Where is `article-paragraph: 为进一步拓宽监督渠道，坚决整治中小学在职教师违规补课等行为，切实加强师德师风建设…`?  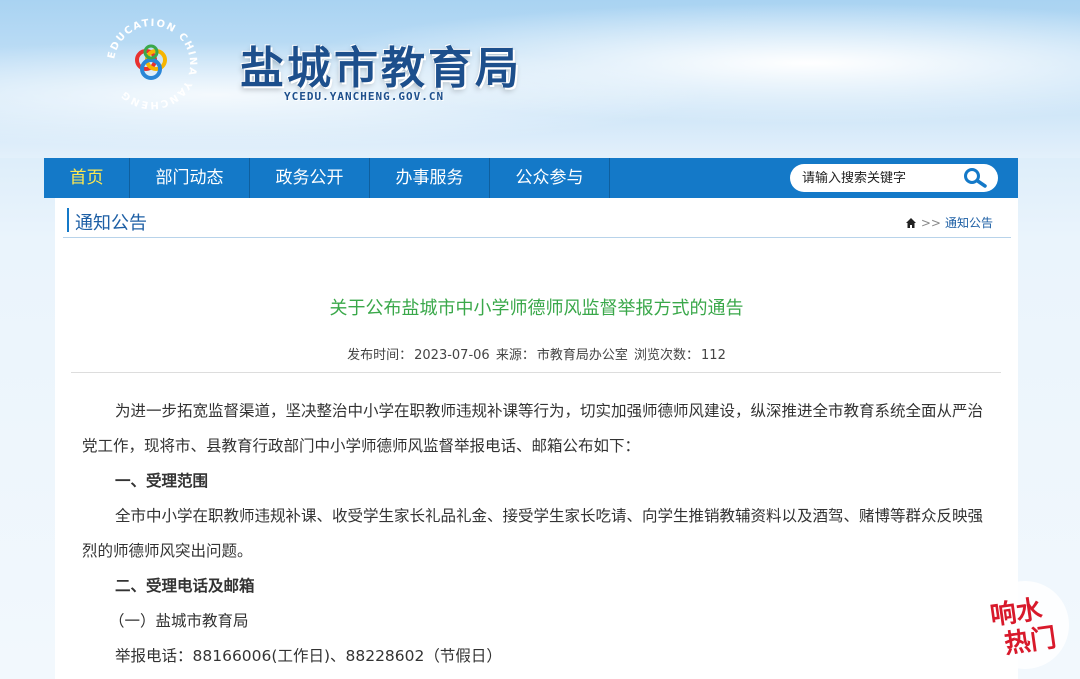
article-paragraph: 为进一步拓宽监督渠道，坚决整治中小学在职教师违规补课等行为，切实加强师德师风建设… is located at coordinates (533, 428).